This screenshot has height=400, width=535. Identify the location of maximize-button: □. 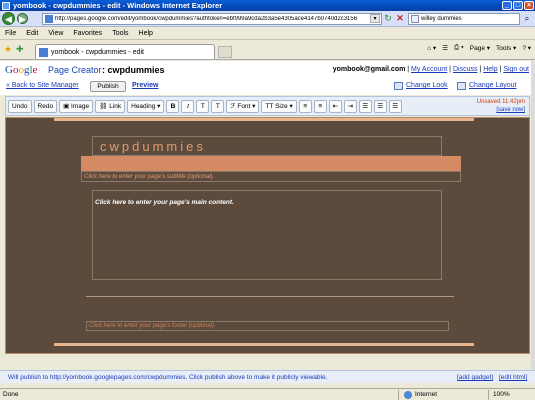
(518, 5).